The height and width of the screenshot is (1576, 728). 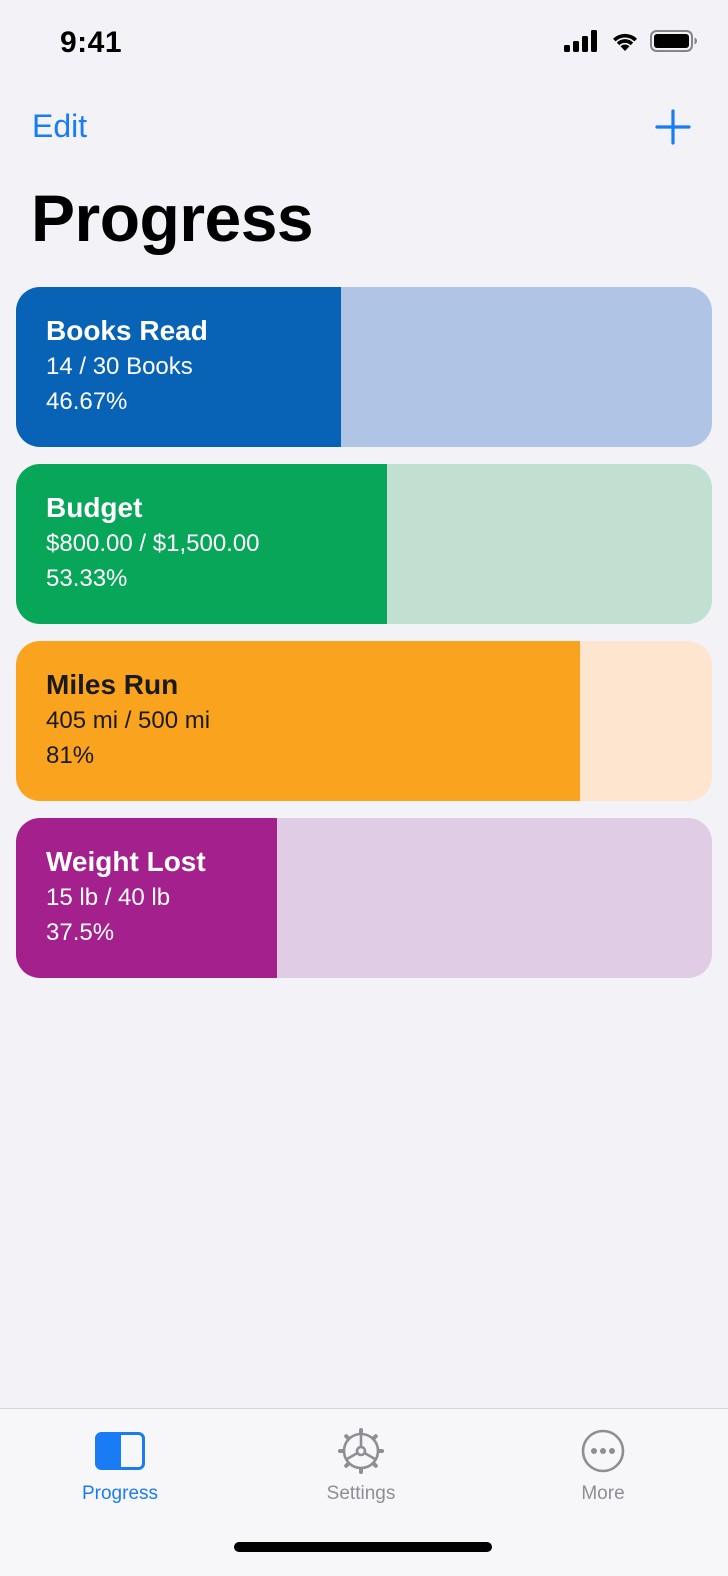 I want to click on progress-icon, so click(x=120, y=1451).